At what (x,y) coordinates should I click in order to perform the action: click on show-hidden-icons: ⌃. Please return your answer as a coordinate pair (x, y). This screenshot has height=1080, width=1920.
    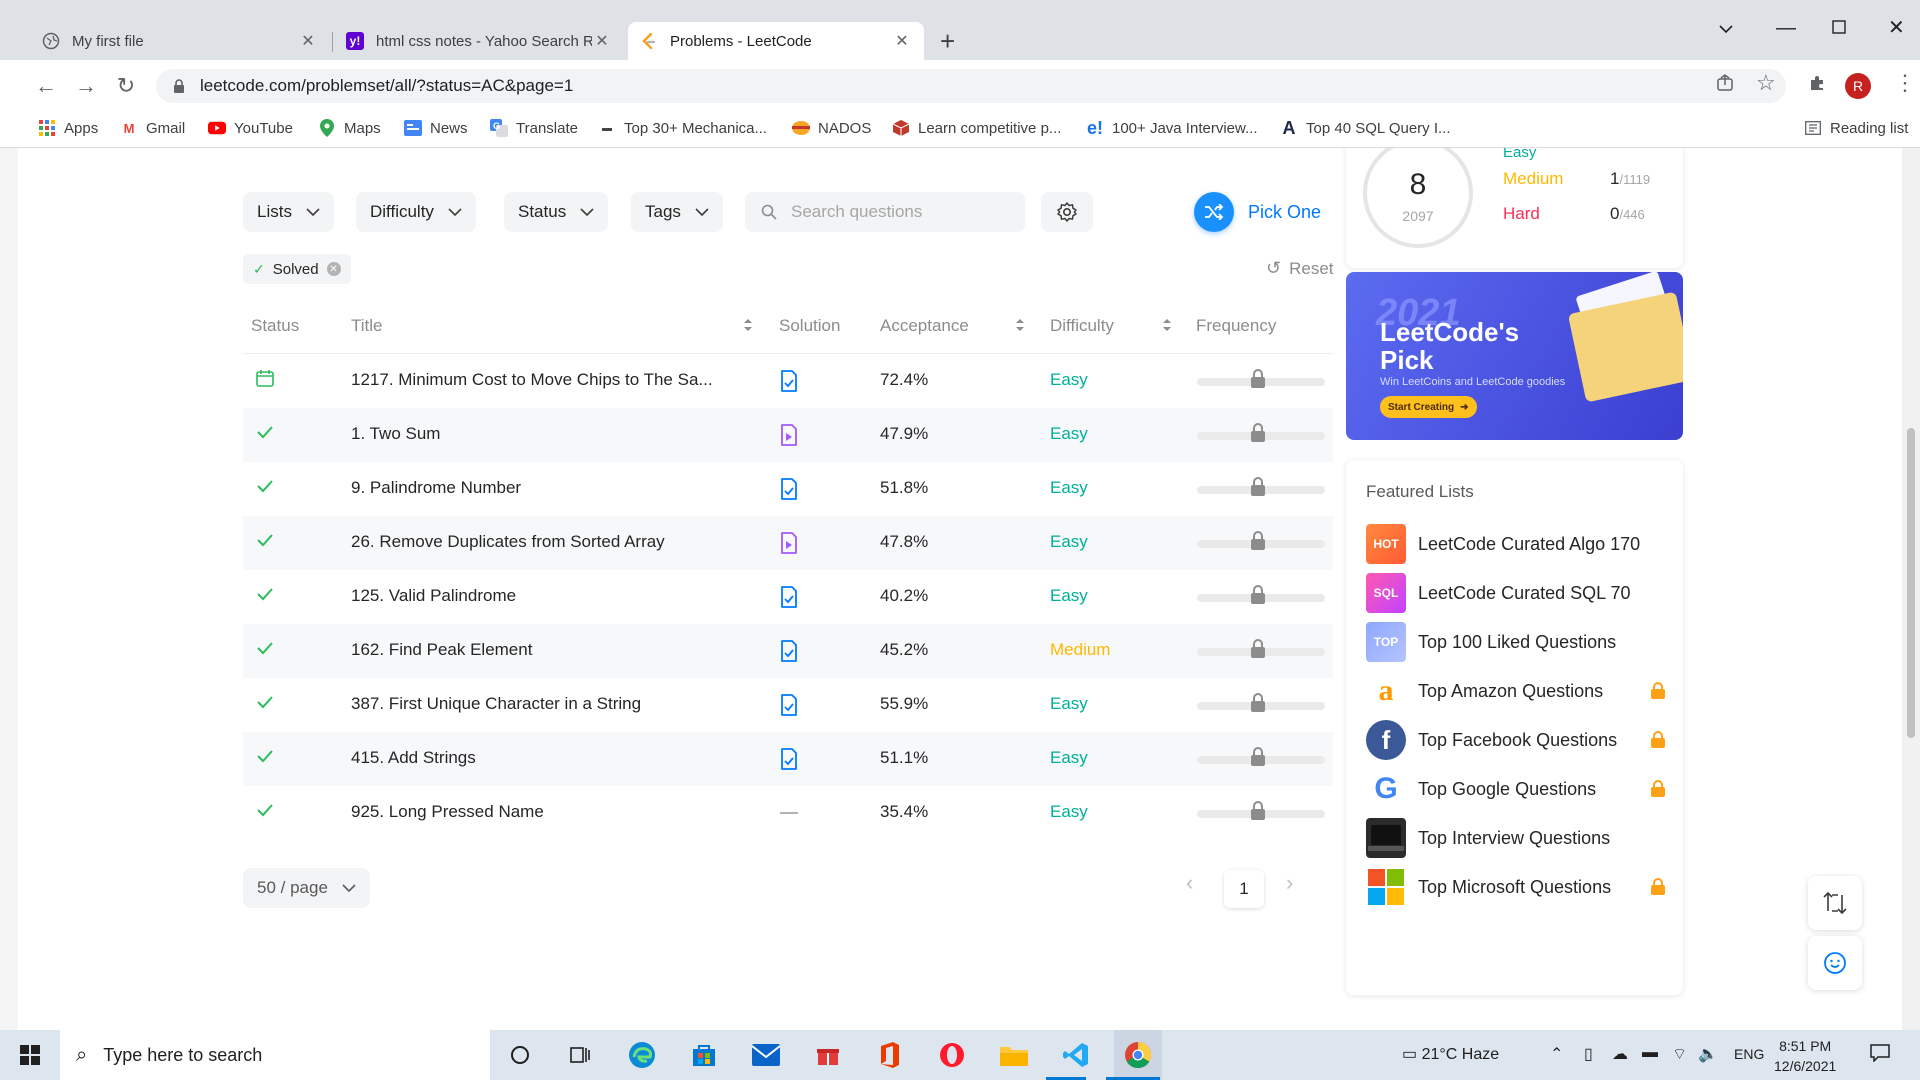
    Looking at the image, I should click on (1556, 1054).